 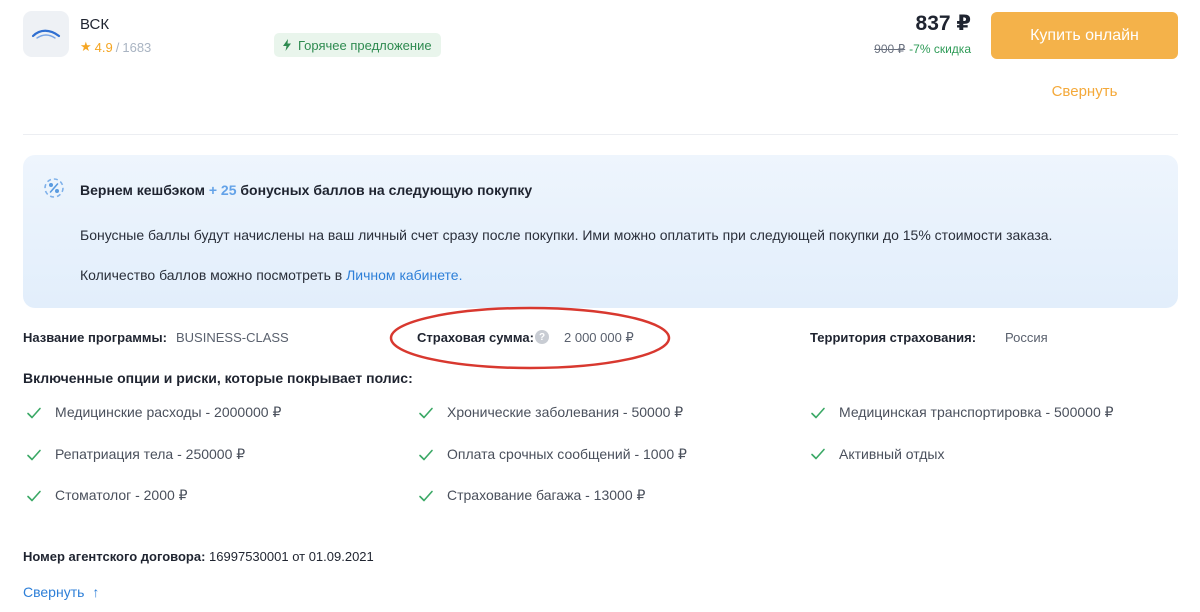 I want to click on option-item: Медицинские расходы - 2000000 ₽, so click(x=153, y=412).